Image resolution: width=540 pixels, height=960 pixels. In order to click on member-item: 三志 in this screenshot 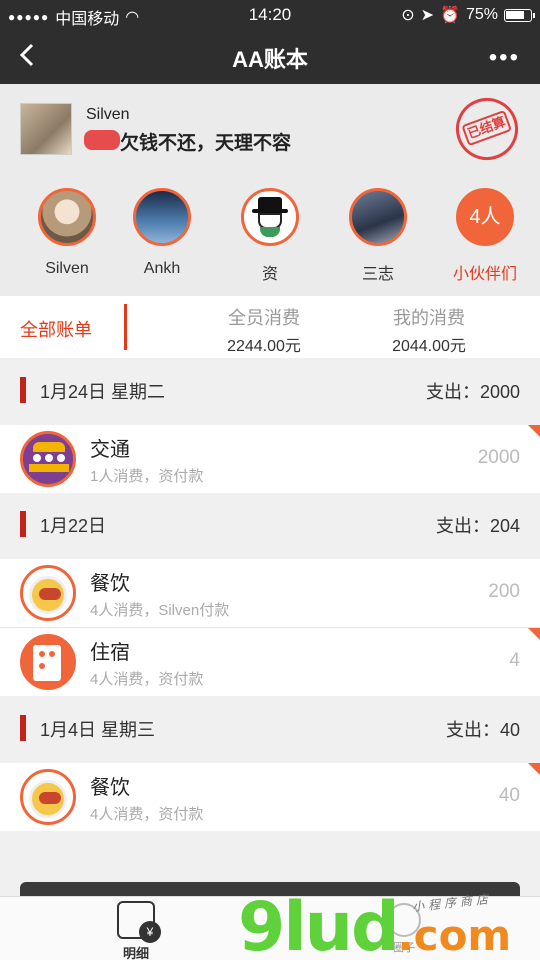, I will do `click(378, 236)`.